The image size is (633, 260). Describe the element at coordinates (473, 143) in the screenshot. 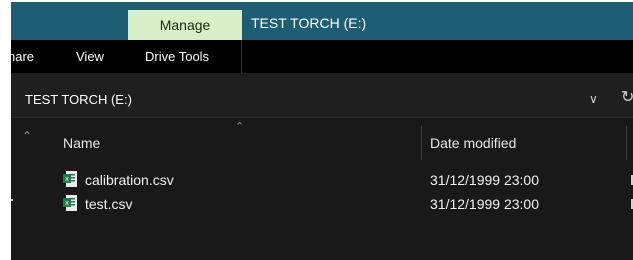

I see `column-header-date-modified: Date modified` at that location.